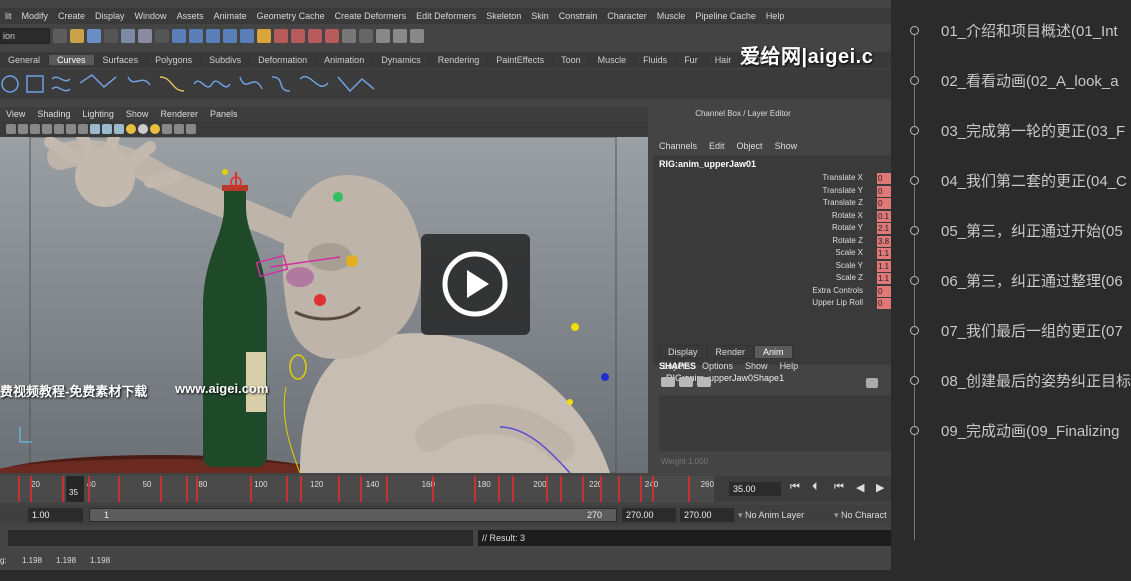 This screenshot has height=581, width=1131. I want to click on select-component-icon, so click(145, 36).